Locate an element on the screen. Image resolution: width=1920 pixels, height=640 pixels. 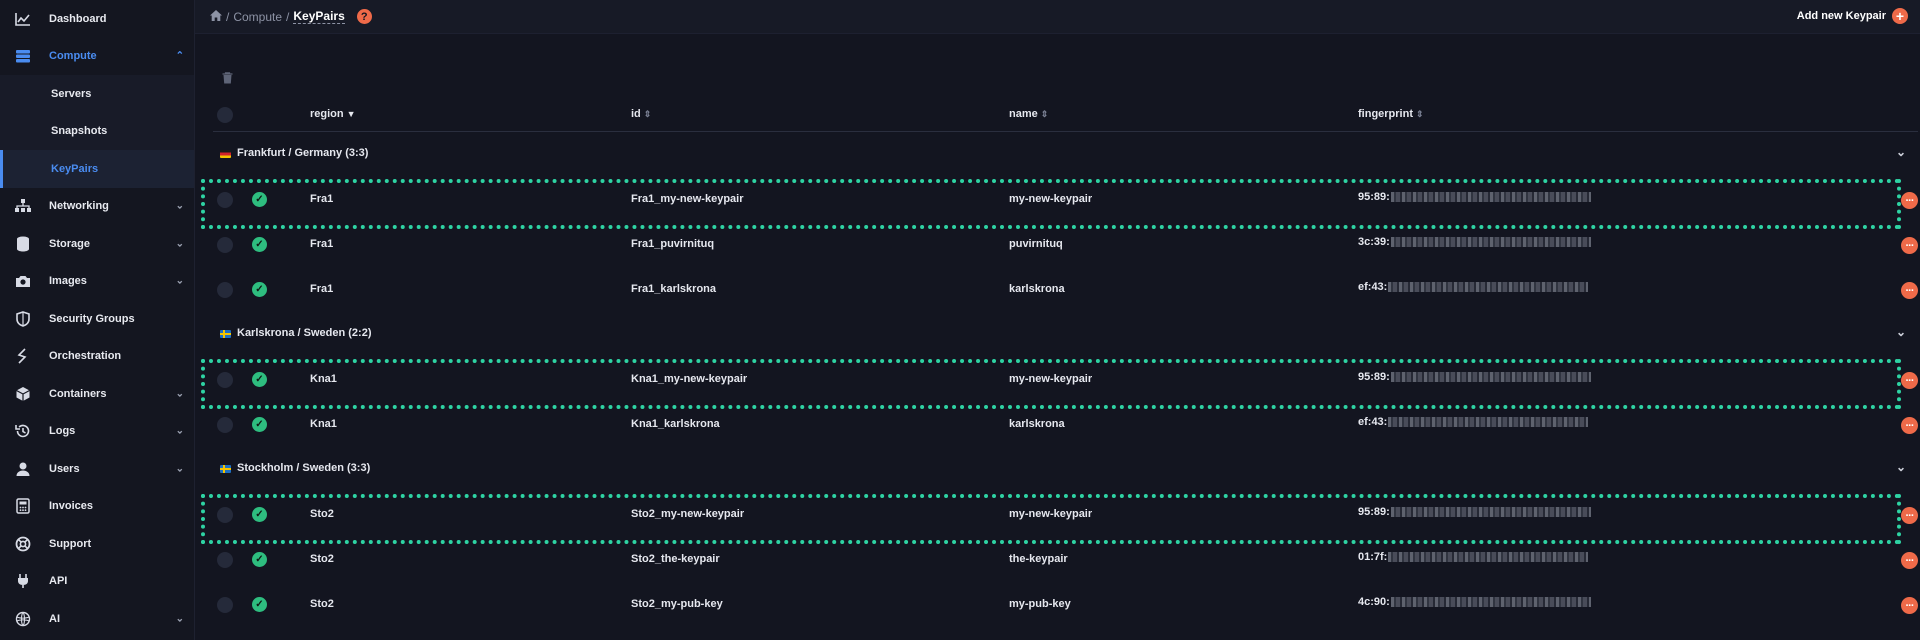
home-icon is located at coordinates (216, 16).